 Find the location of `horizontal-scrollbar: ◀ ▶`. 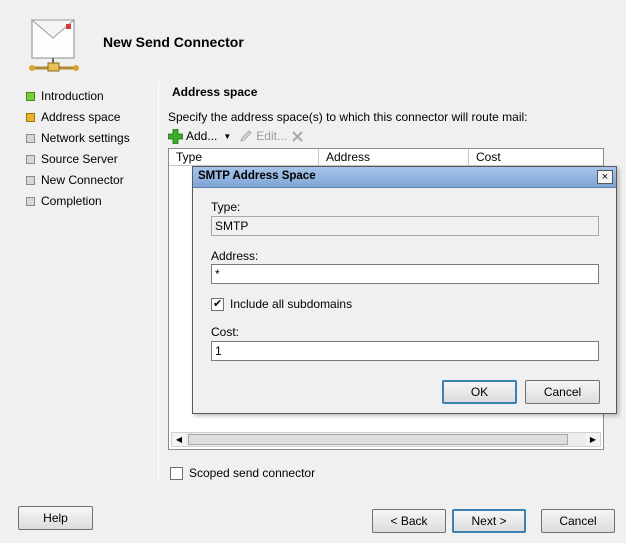

horizontal-scrollbar: ◀ ▶ is located at coordinates (386, 439).